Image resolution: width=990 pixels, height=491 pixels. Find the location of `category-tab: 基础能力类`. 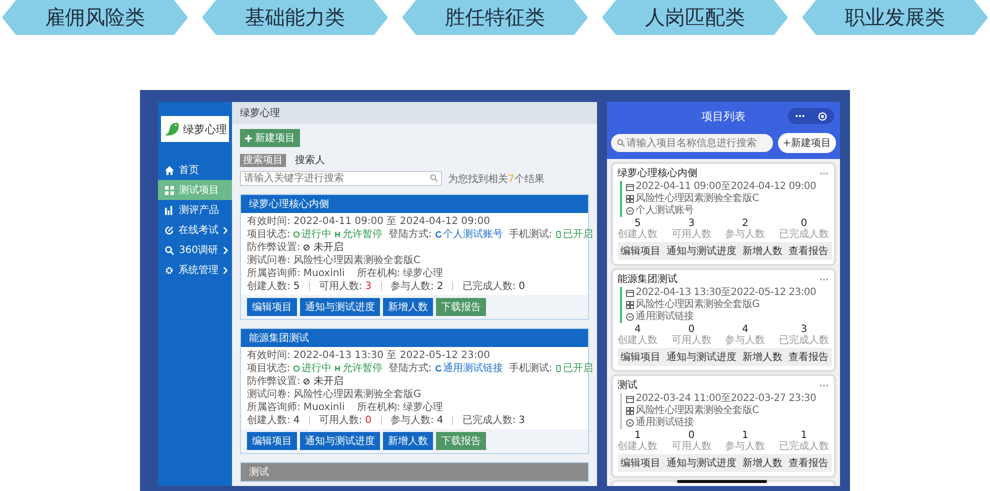

category-tab: 基础能力类 is located at coordinates (295, 17).